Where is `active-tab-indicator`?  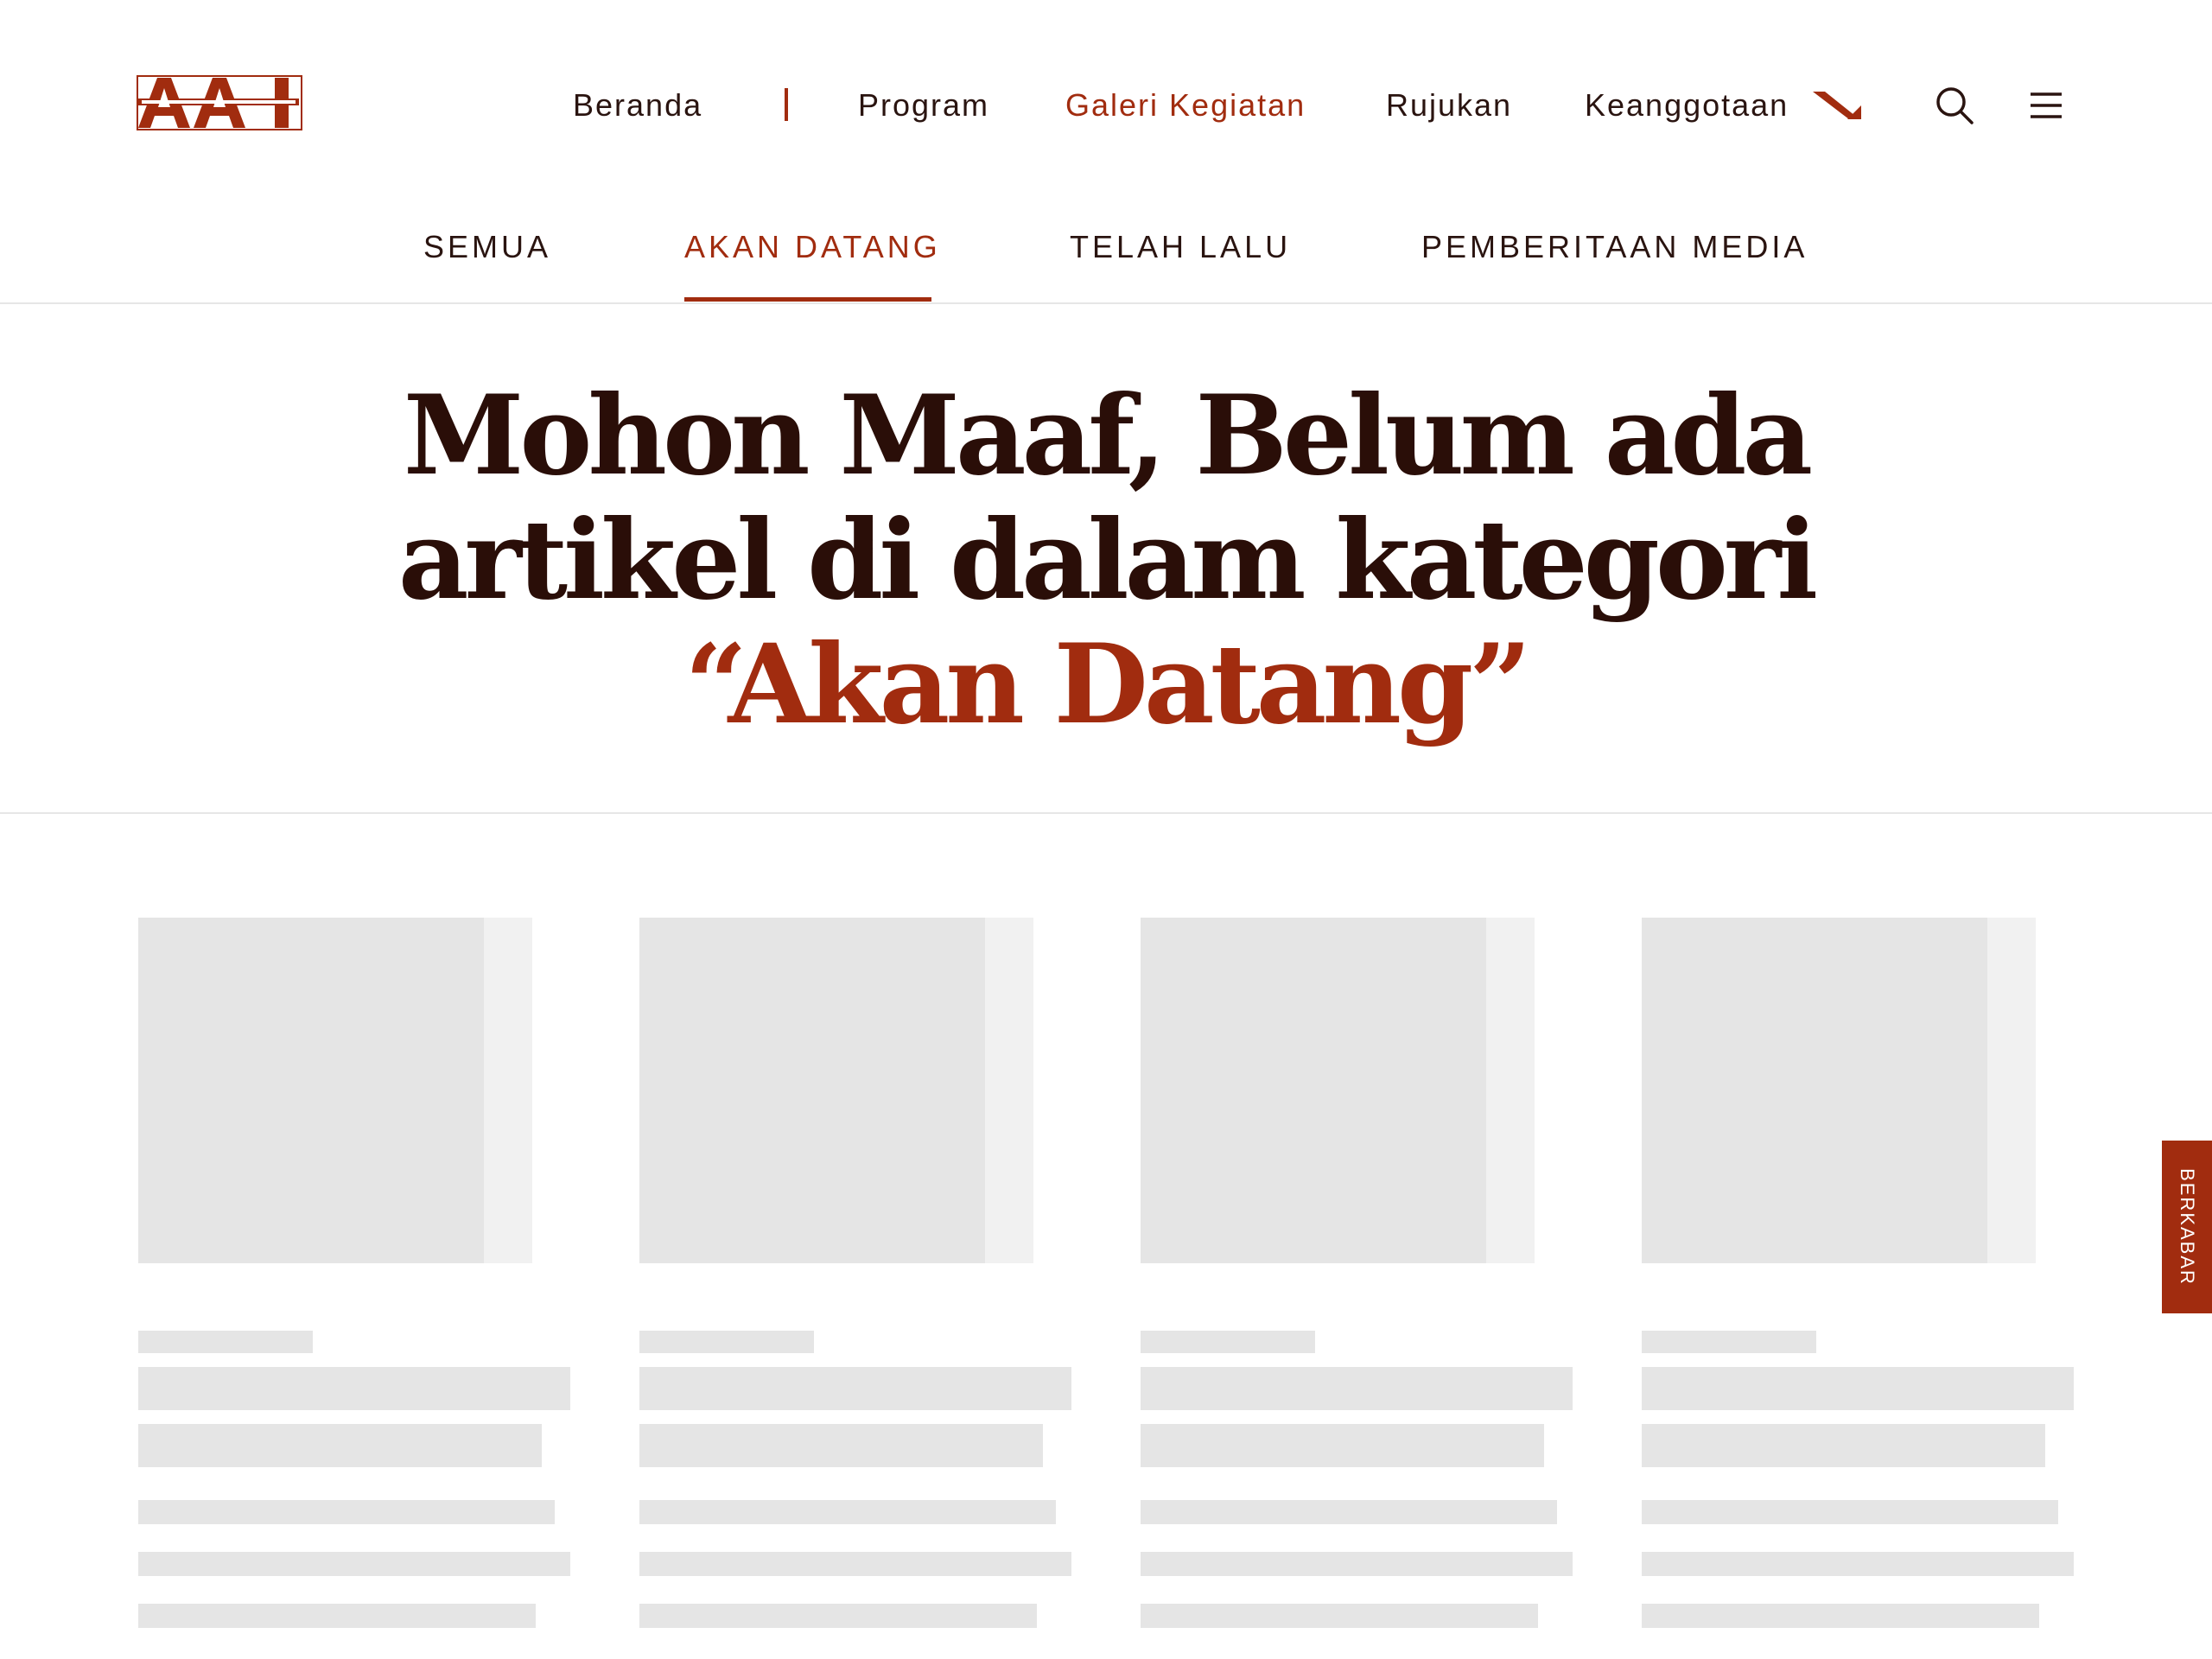 active-tab-indicator is located at coordinates (807, 299).